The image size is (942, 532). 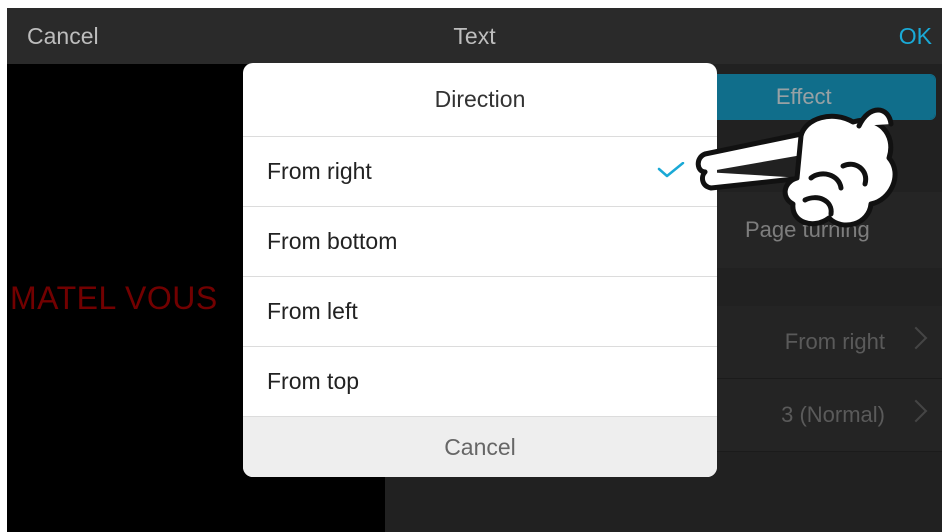 What do you see at coordinates (332, 241) in the screenshot?
I see `option-label: From bottom` at bounding box center [332, 241].